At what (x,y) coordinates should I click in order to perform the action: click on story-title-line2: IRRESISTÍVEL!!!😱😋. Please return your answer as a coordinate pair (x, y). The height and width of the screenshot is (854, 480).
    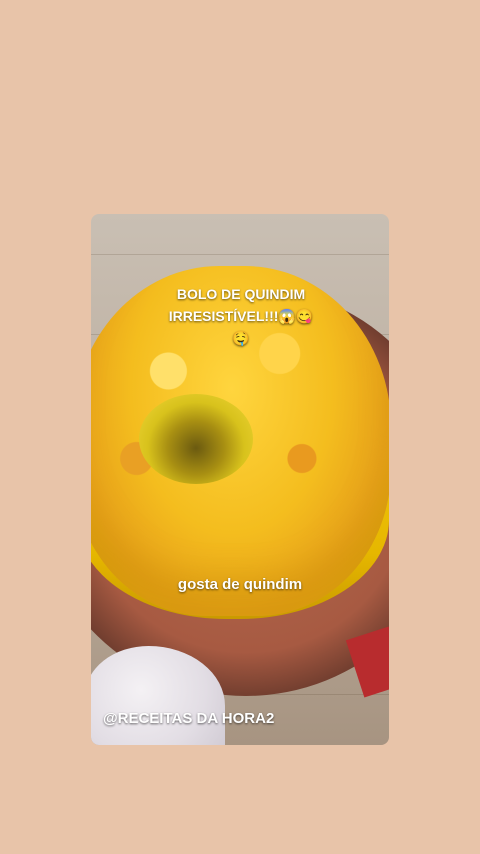
    Looking at the image, I should click on (241, 316).